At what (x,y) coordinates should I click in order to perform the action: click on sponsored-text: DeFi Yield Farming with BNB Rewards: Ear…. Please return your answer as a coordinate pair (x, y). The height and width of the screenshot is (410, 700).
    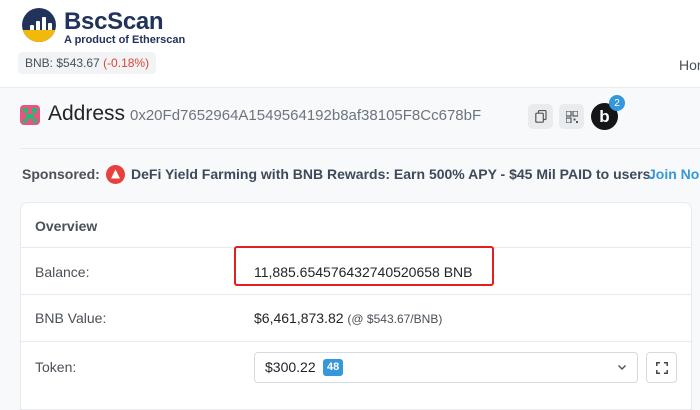
    Looking at the image, I should click on (392, 174).